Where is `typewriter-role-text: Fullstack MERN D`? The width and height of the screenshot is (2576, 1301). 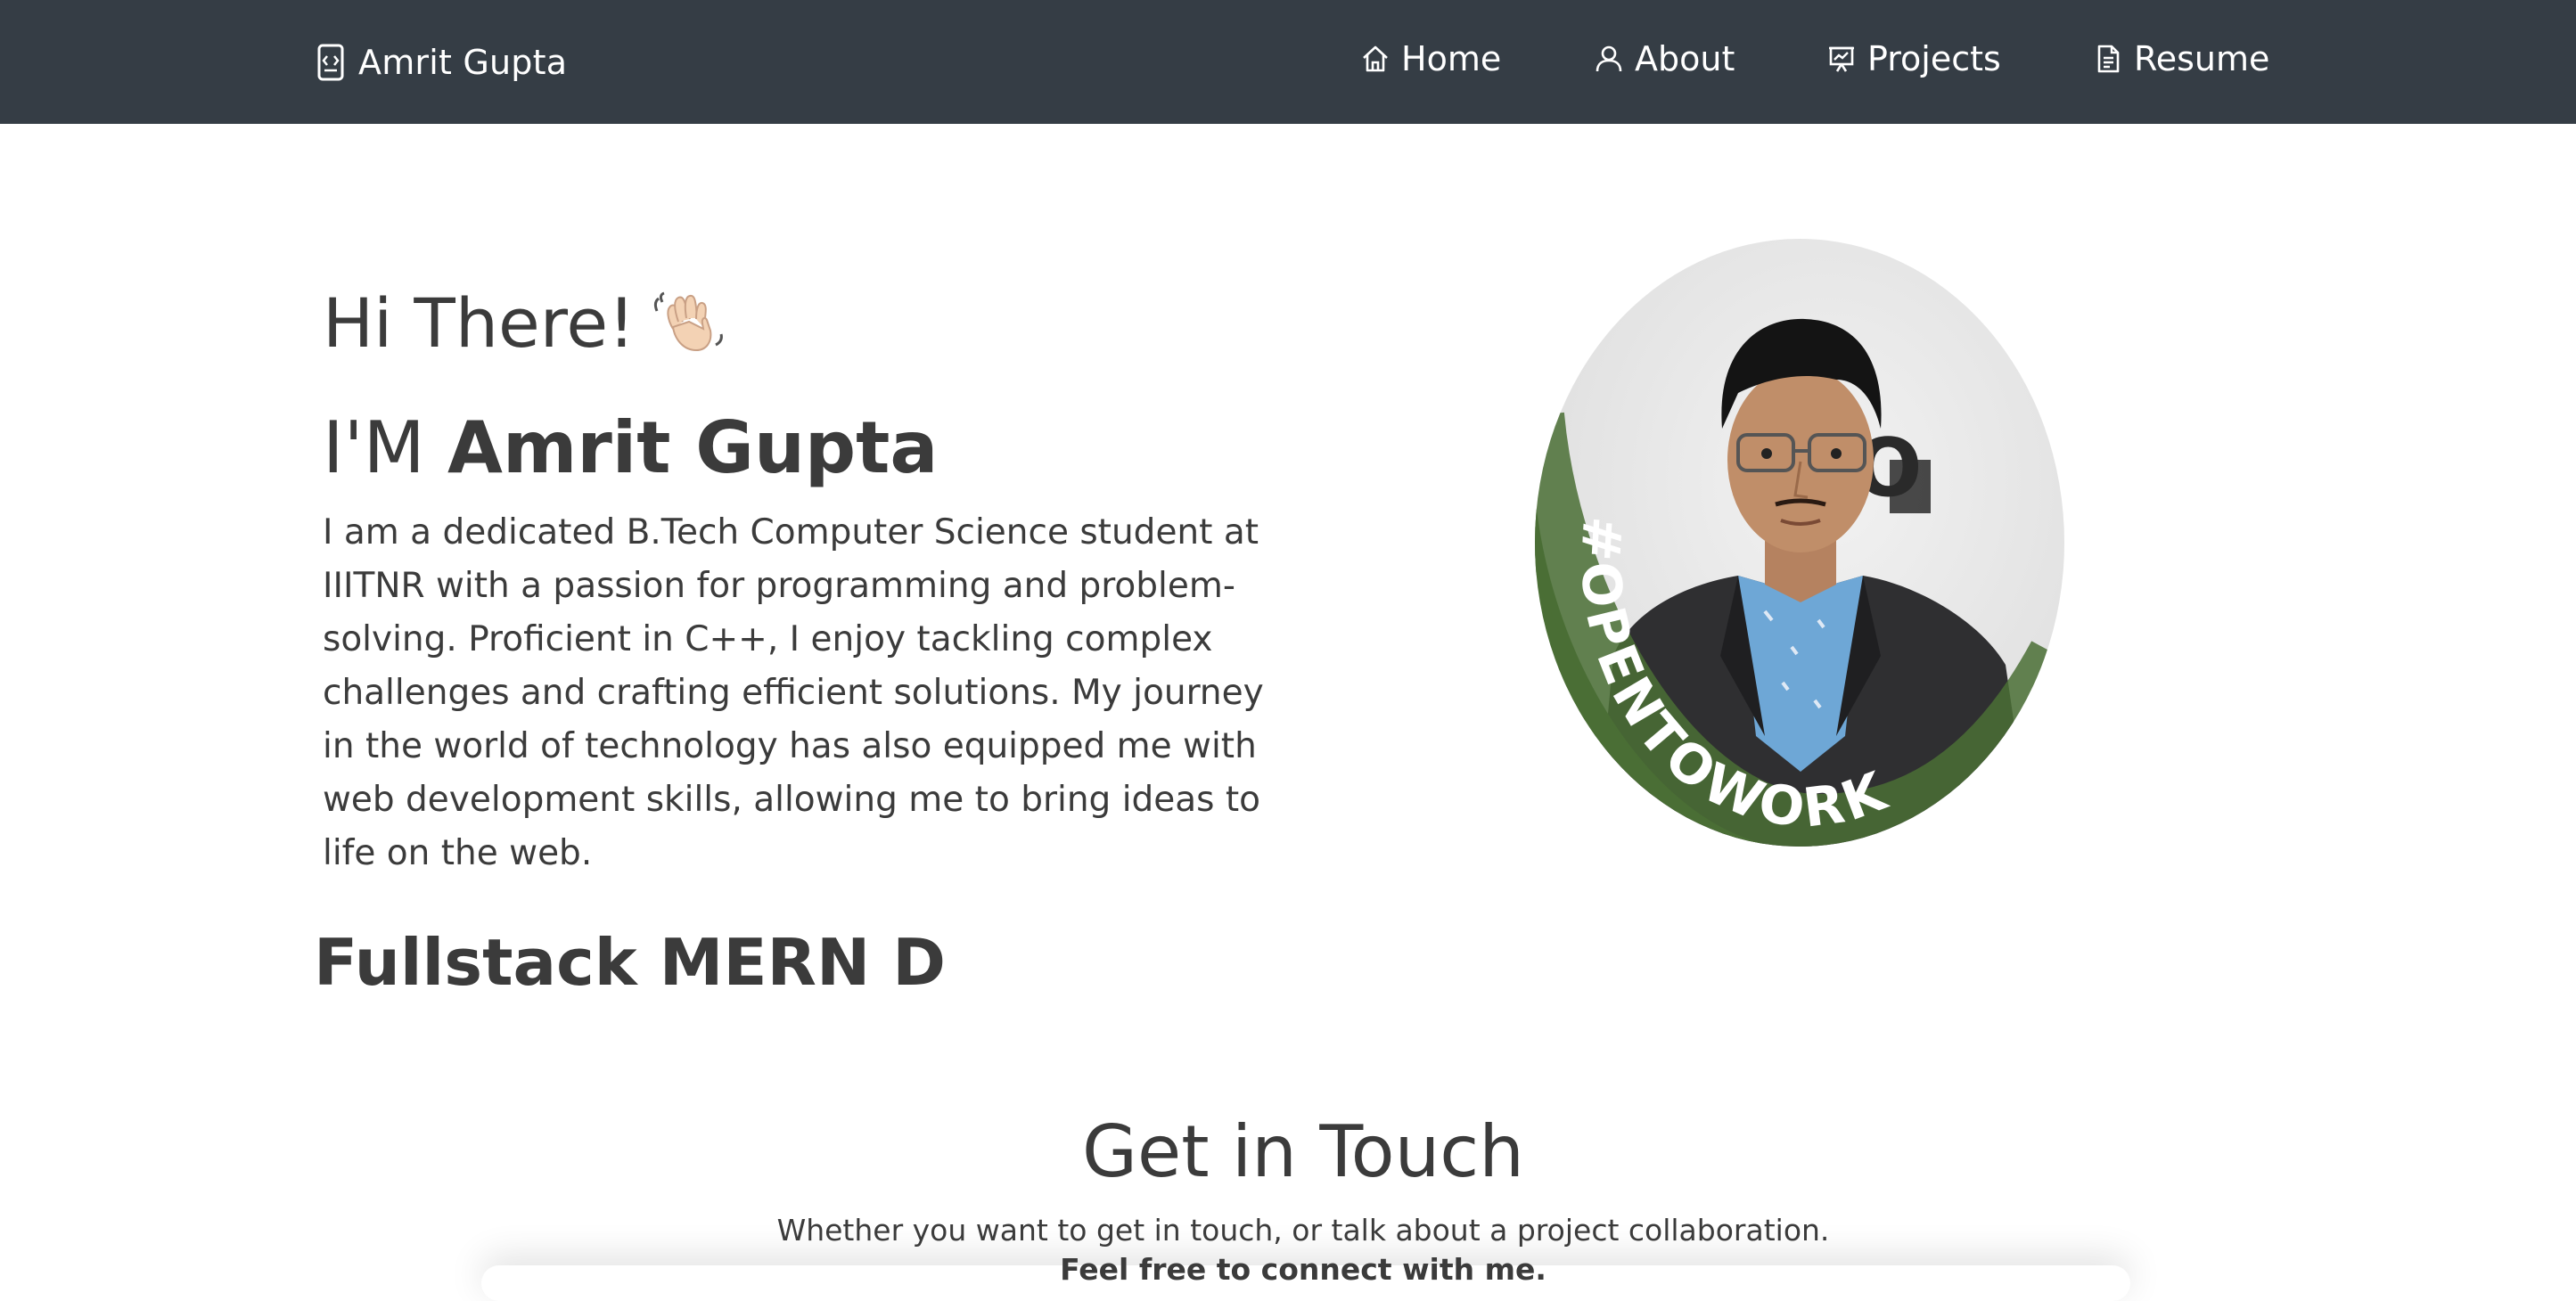
typewriter-role-text: Fullstack MERN D is located at coordinates (630, 963).